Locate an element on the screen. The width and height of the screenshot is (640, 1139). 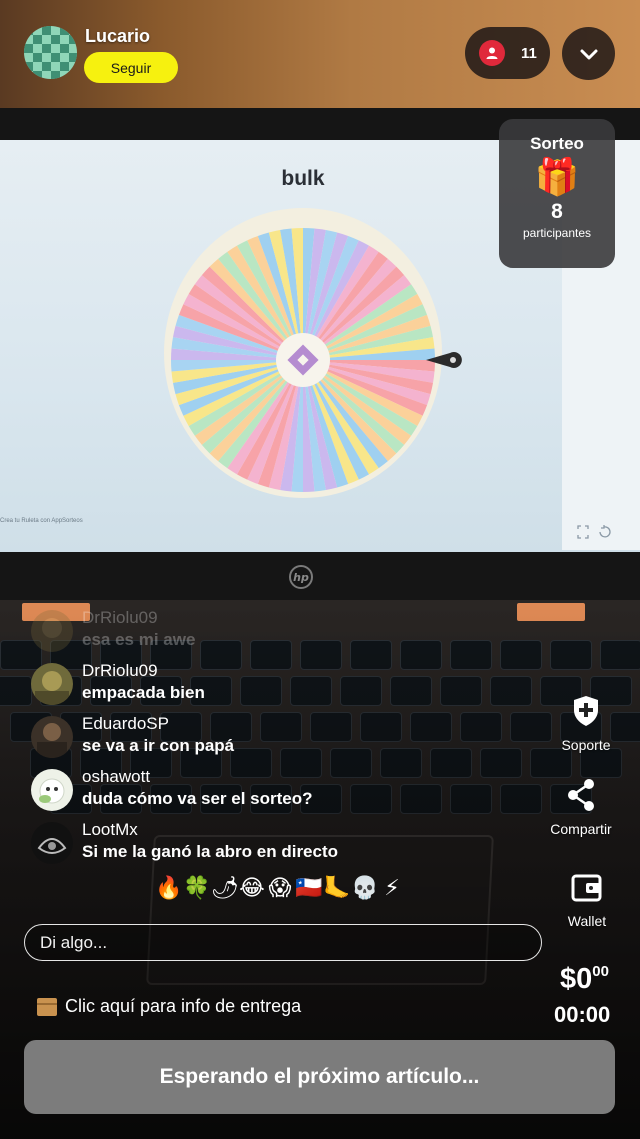
price-main: $0 is located at coordinates (576, 979).